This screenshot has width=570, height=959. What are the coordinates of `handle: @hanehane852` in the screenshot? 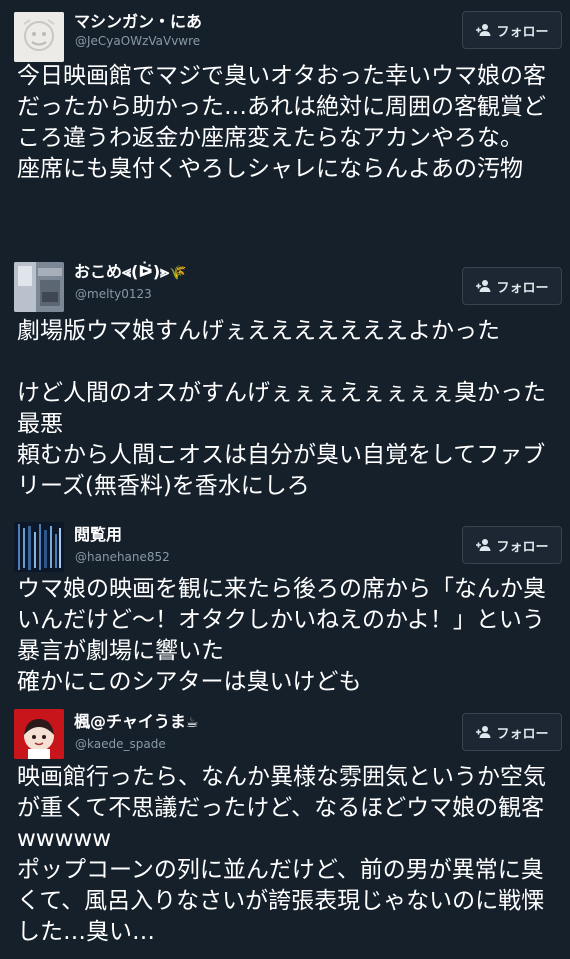 It's located at (122, 557).